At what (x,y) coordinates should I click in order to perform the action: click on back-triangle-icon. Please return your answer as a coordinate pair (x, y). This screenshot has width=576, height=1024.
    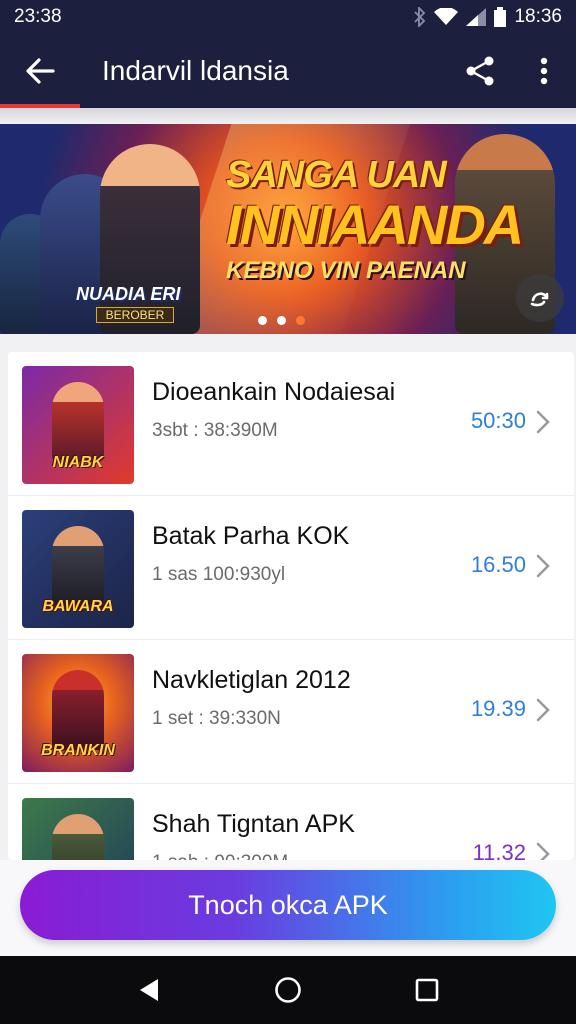
    Looking at the image, I should click on (149, 990).